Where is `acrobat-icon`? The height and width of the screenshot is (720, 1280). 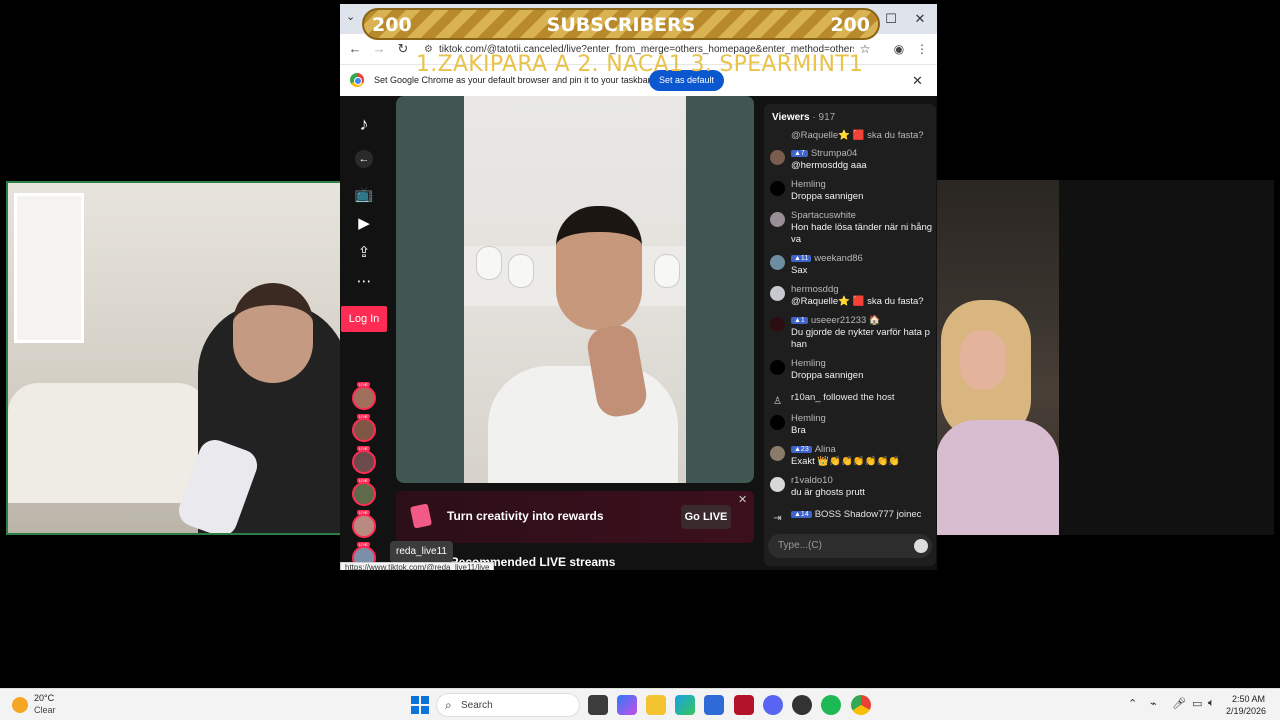 acrobat-icon is located at coordinates (744, 705).